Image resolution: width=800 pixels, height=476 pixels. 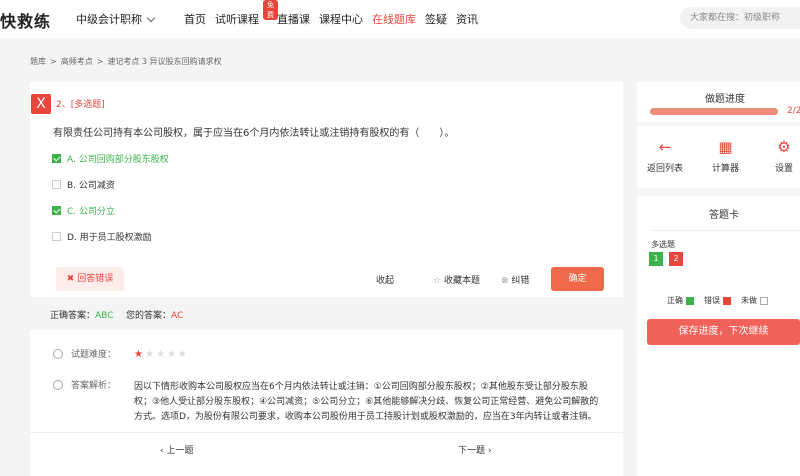 What do you see at coordinates (58, 353) in the screenshot?
I see `difficulty-icon` at bounding box center [58, 353].